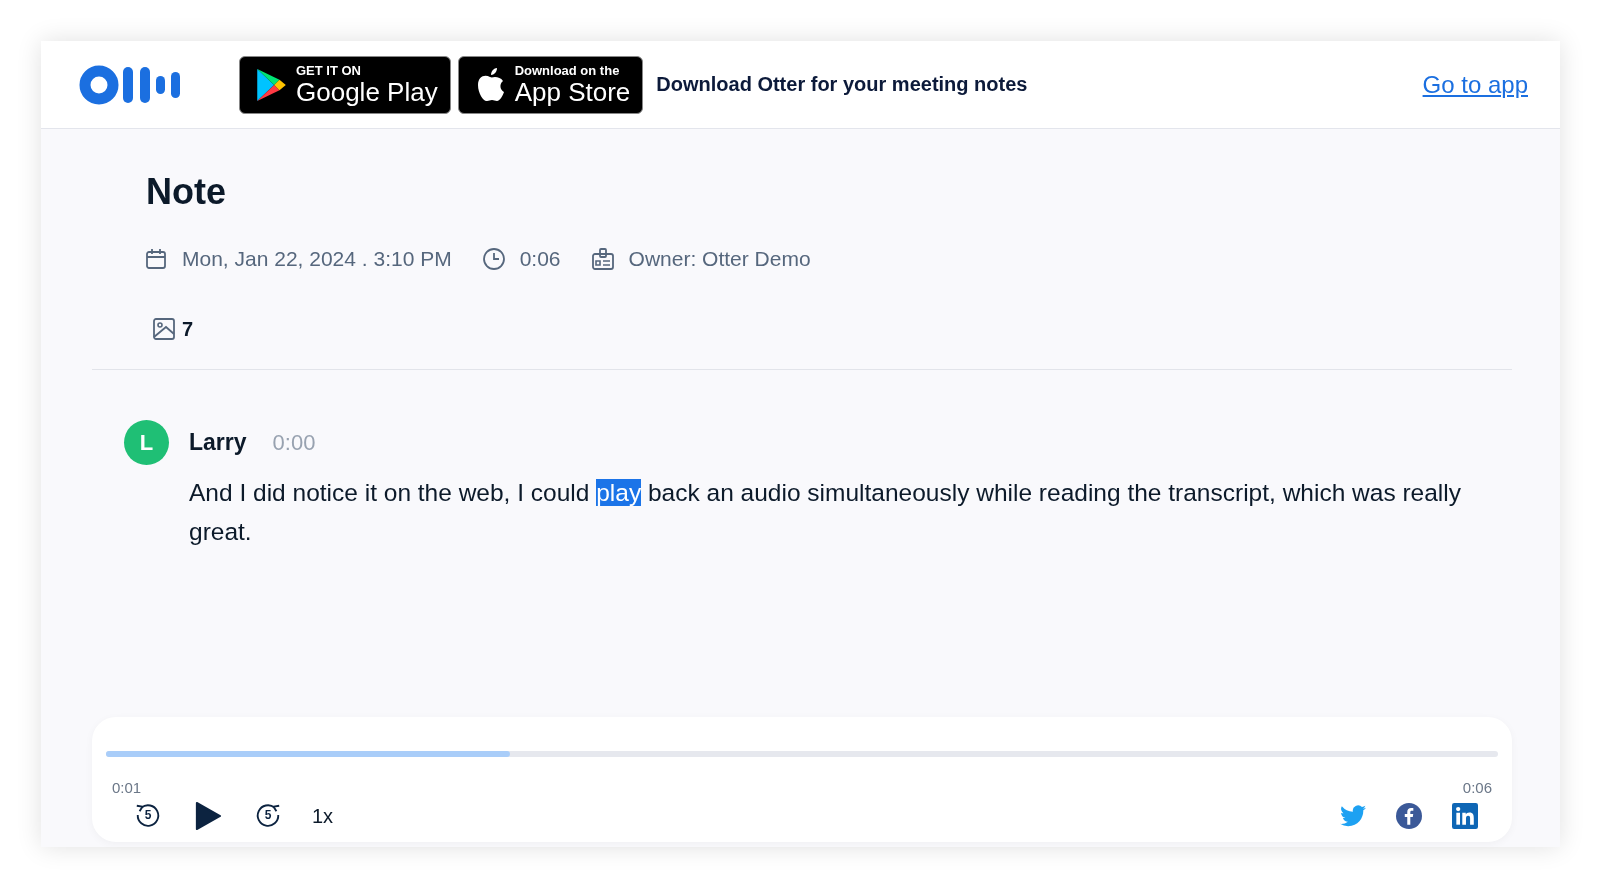  I want to click on facebook-icon, so click(1409, 816).